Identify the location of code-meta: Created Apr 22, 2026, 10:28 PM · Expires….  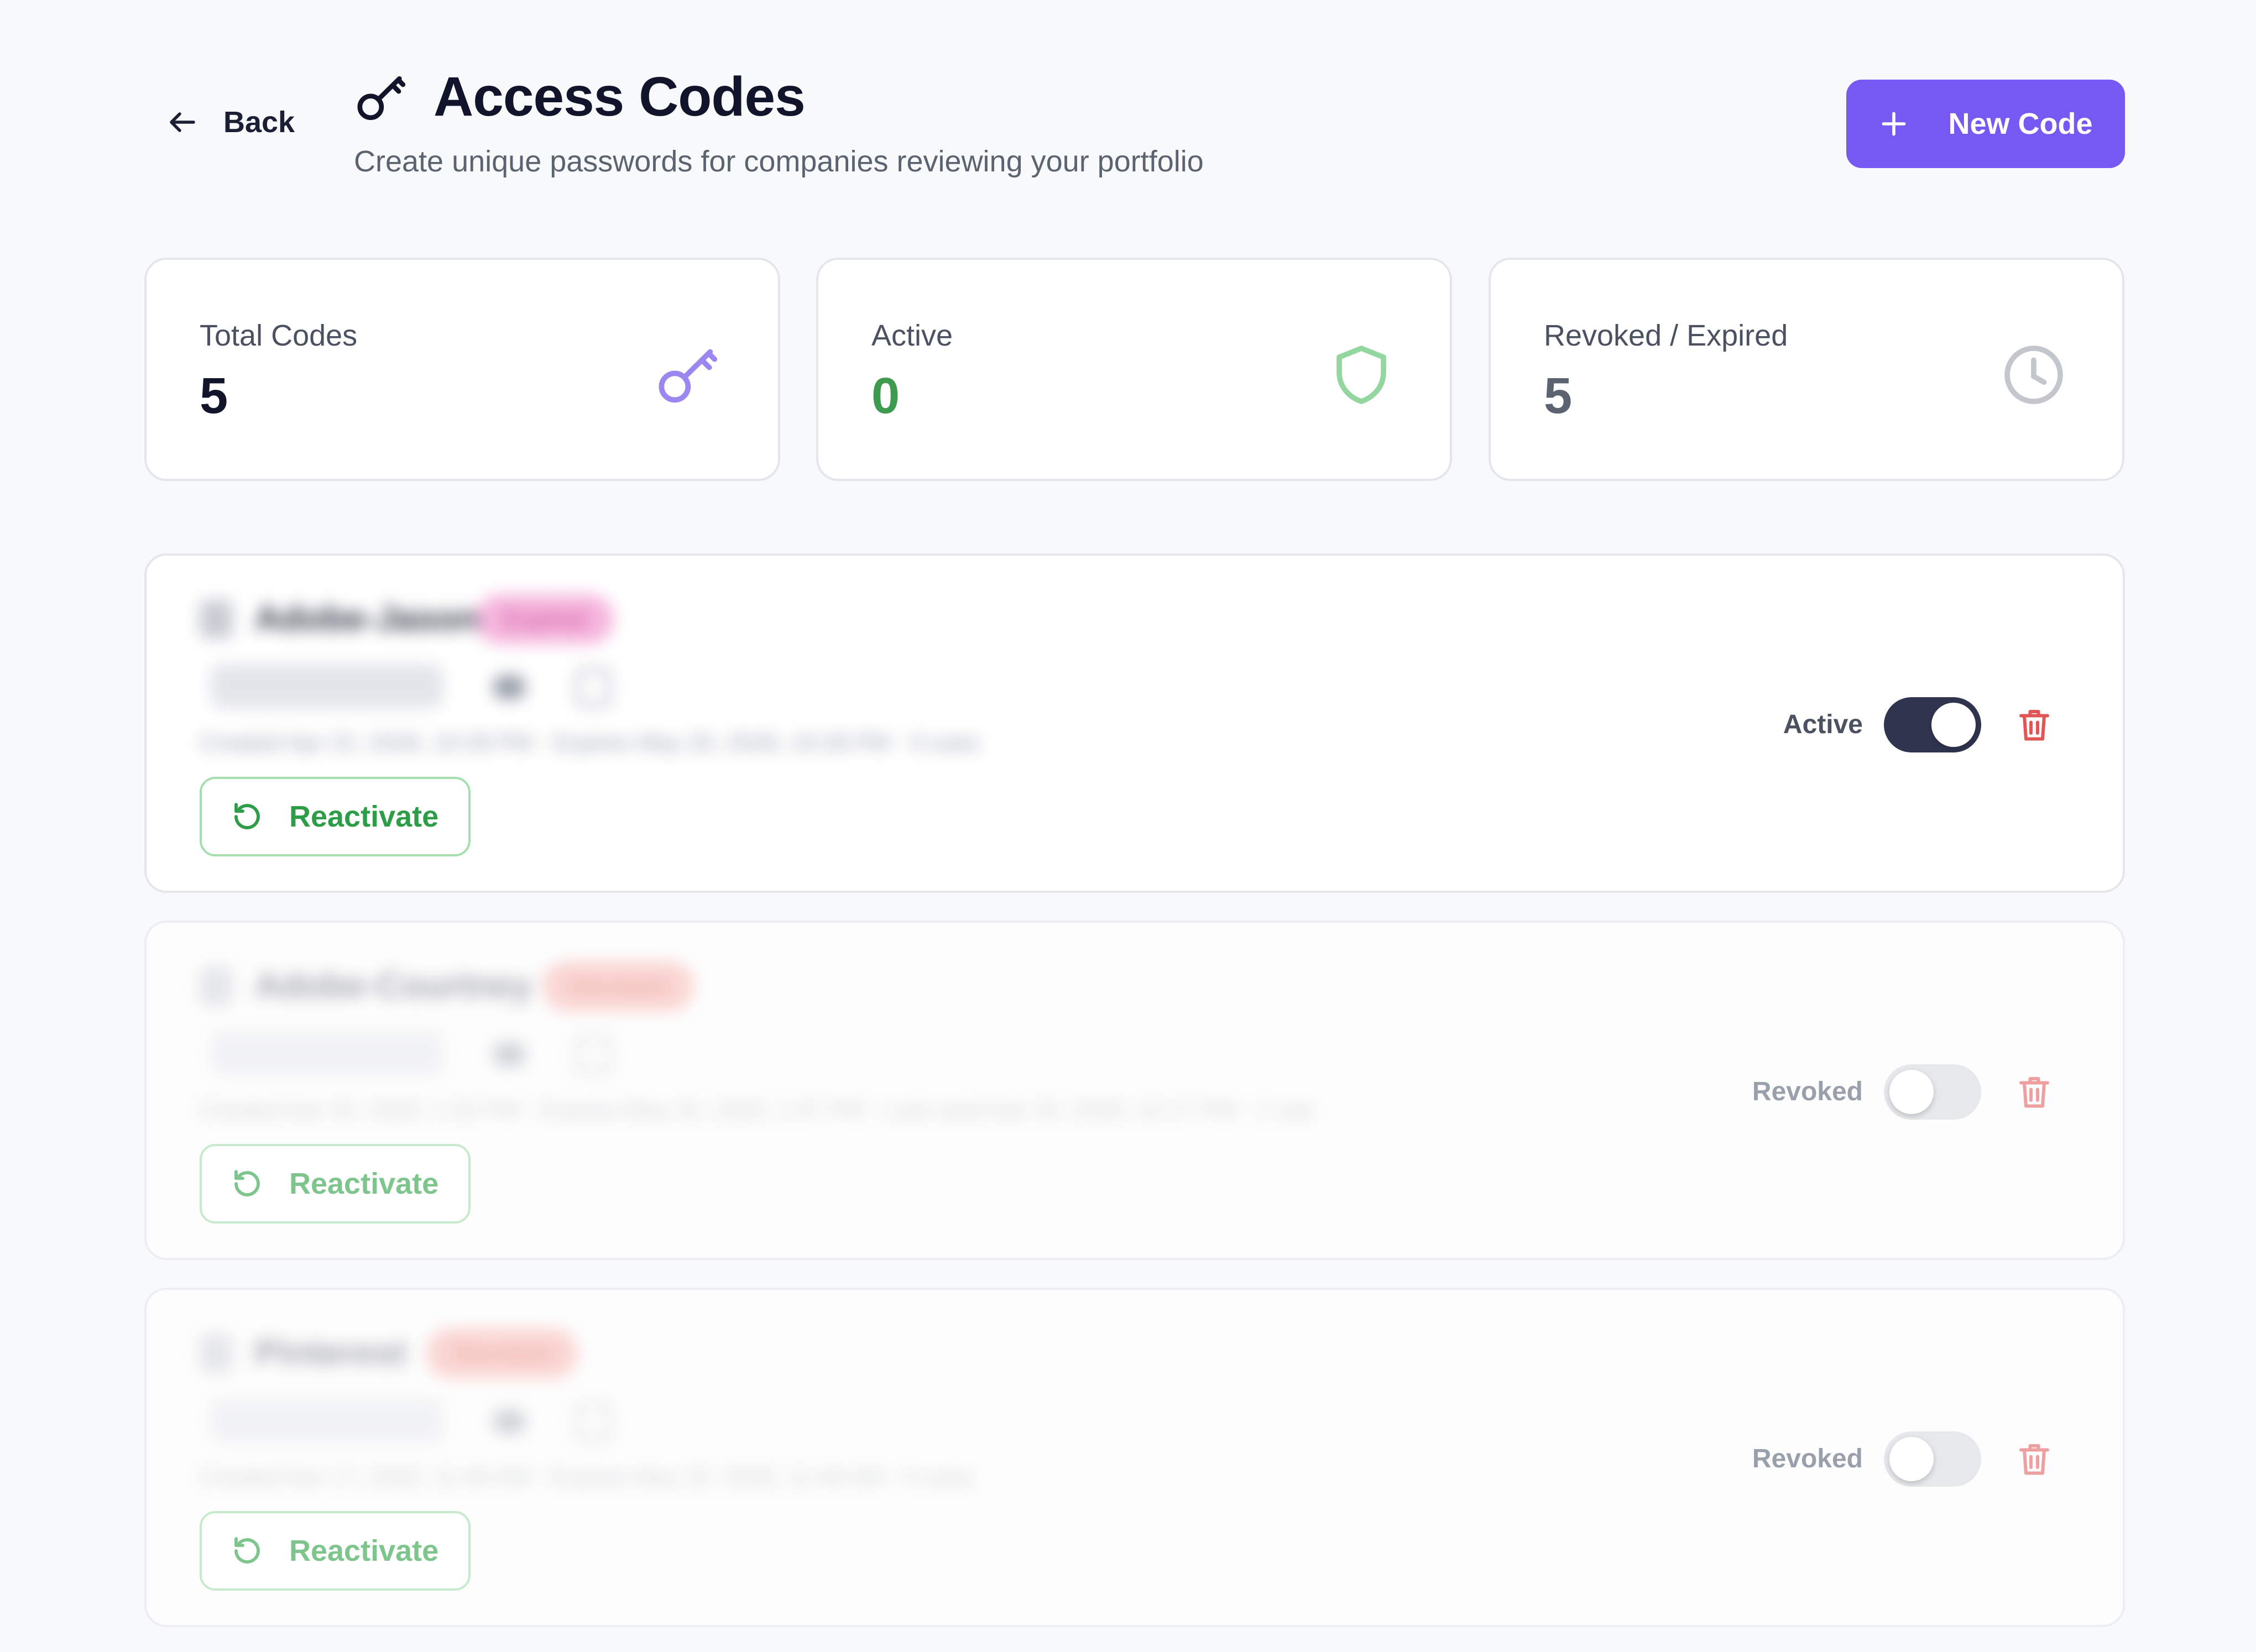
(590, 742).